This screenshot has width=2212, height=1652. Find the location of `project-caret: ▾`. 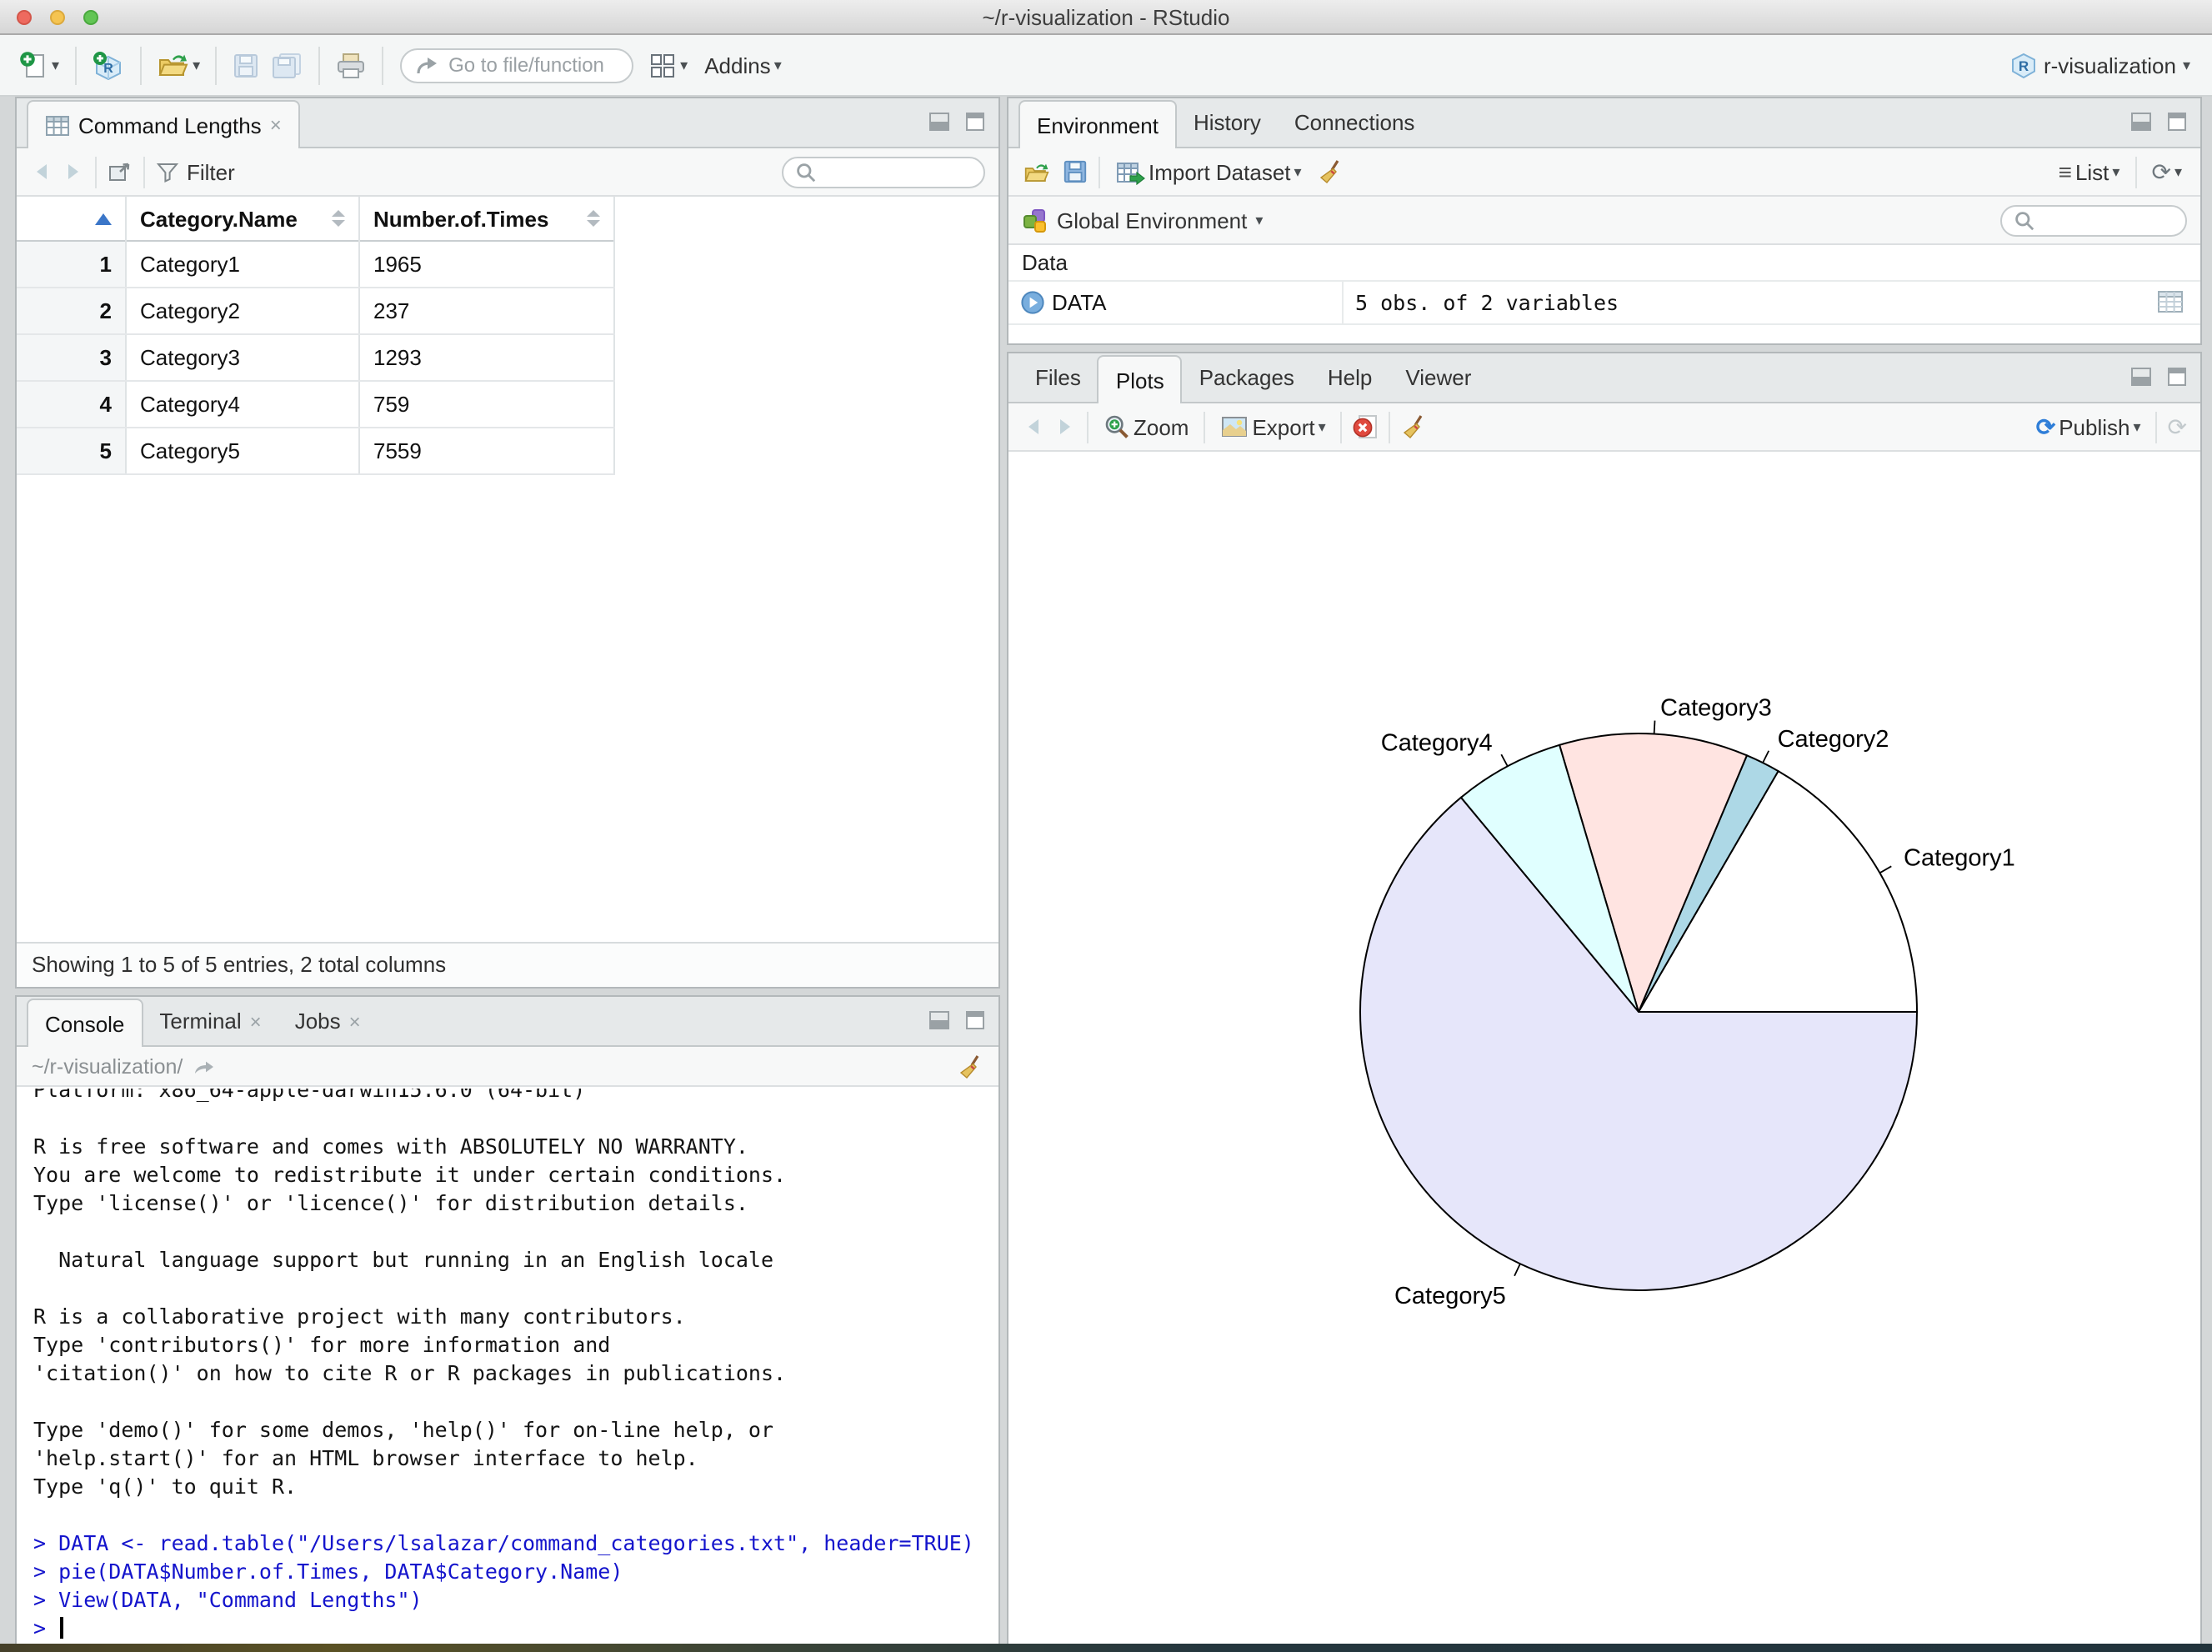

project-caret: ▾ is located at coordinates (2186, 64).